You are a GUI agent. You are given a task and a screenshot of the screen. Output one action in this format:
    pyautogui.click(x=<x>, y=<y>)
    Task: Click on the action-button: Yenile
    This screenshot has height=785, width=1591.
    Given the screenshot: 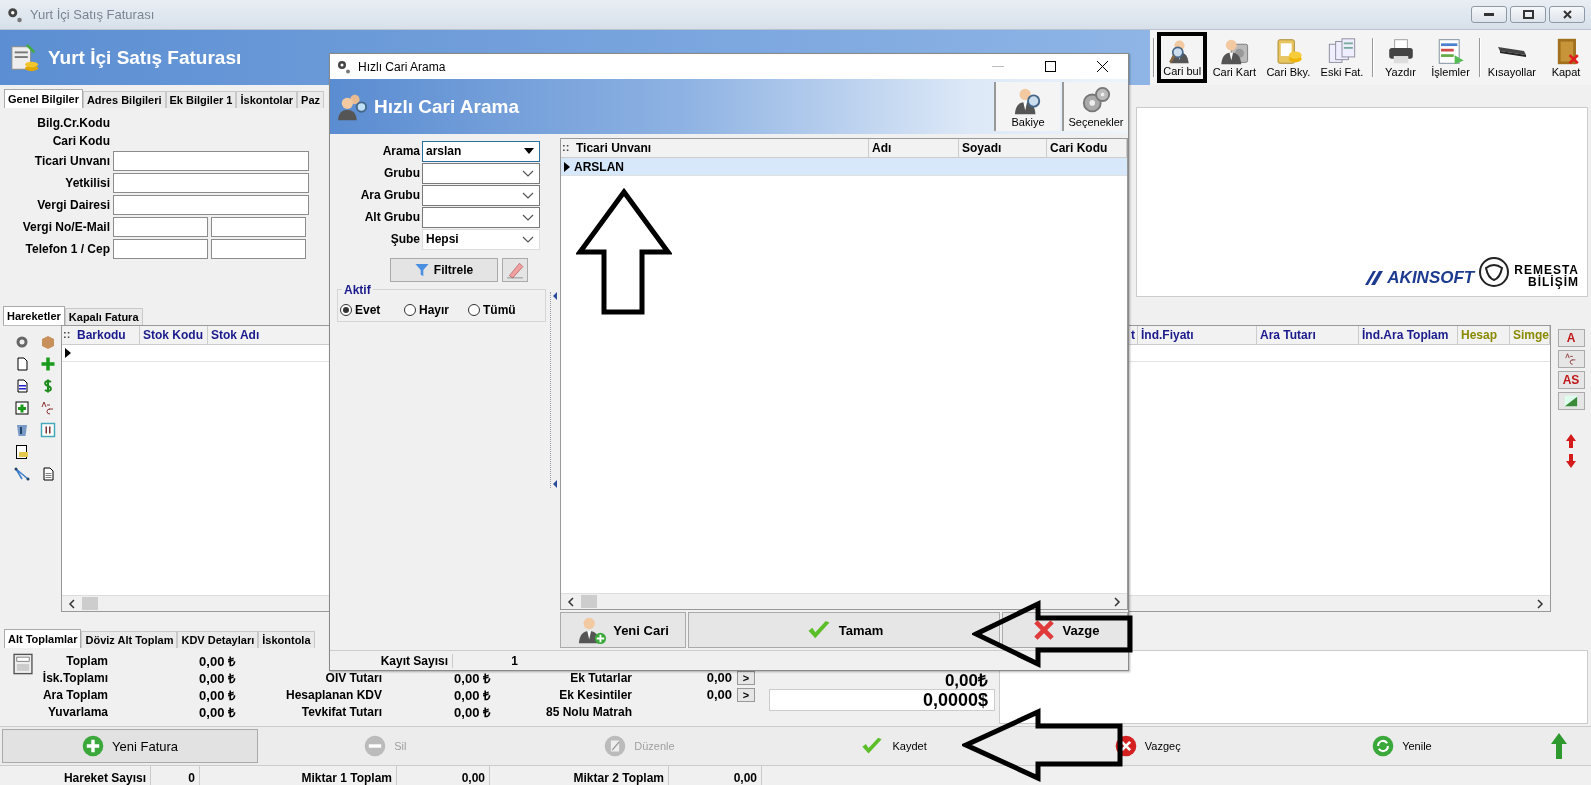 What is the action you would take?
    pyautogui.click(x=1402, y=746)
    